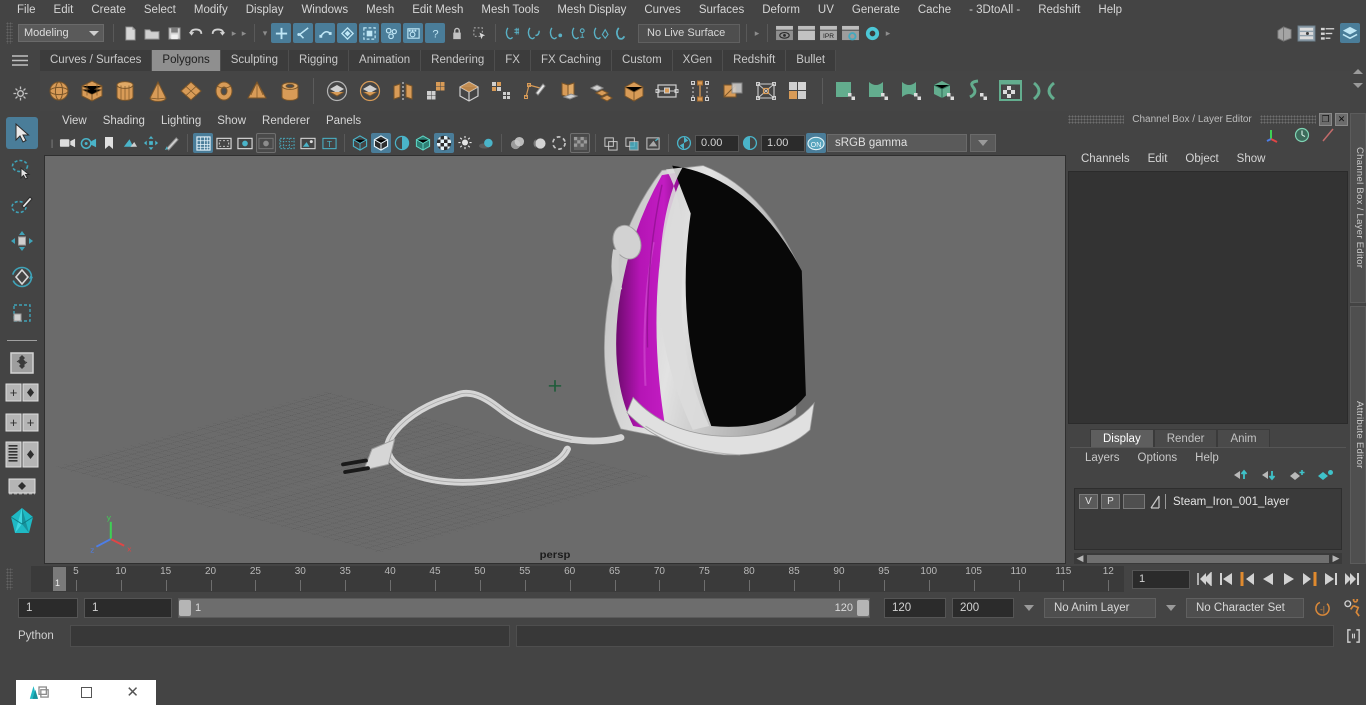 The image size is (1366, 705). What do you see at coordinates (403, 91) in the screenshot?
I see `poly-mirror-icon` at bounding box center [403, 91].